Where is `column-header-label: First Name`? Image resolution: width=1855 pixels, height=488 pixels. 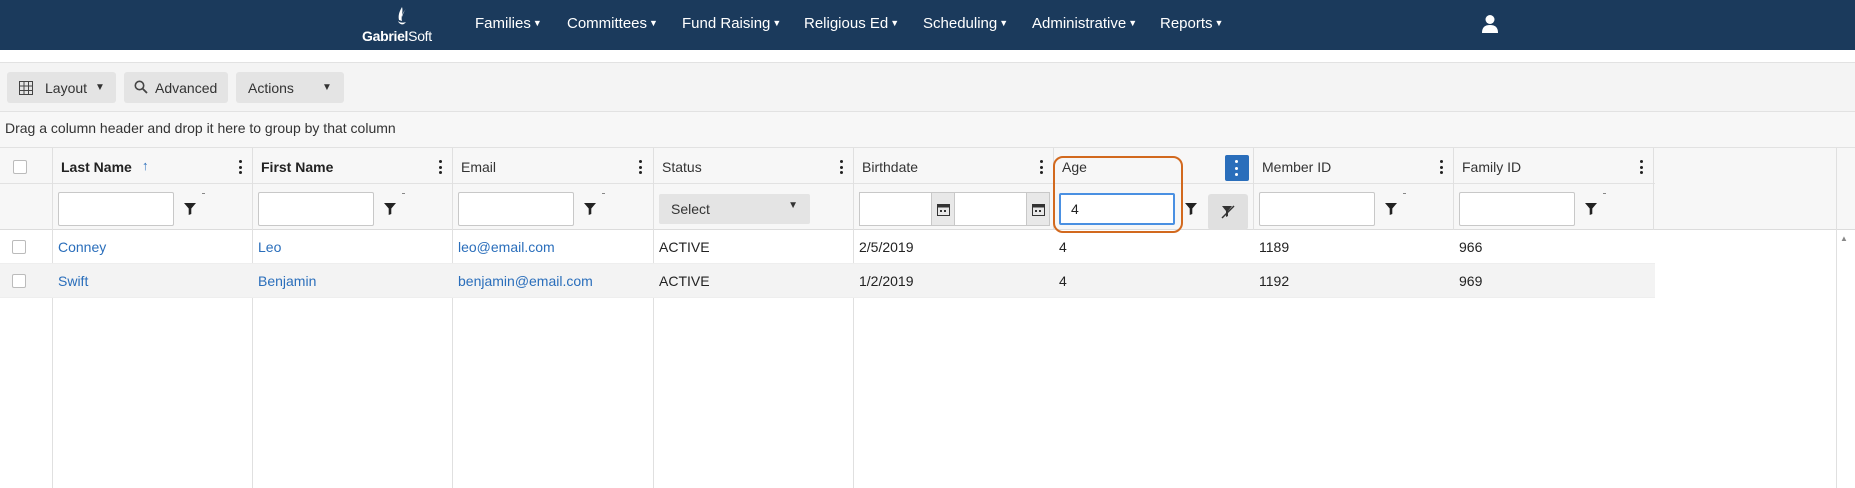
column-header-label: First Name is located at coordinates (297, 167).